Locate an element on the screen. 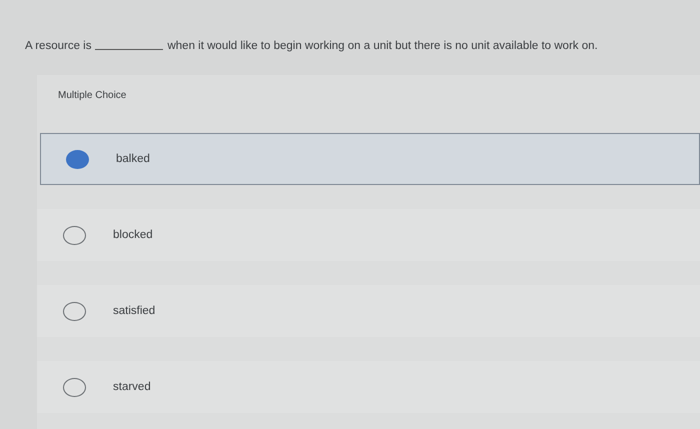 This screenshot has width=700, height=429. question-text: A resource is is located at coordinates (58, 46).